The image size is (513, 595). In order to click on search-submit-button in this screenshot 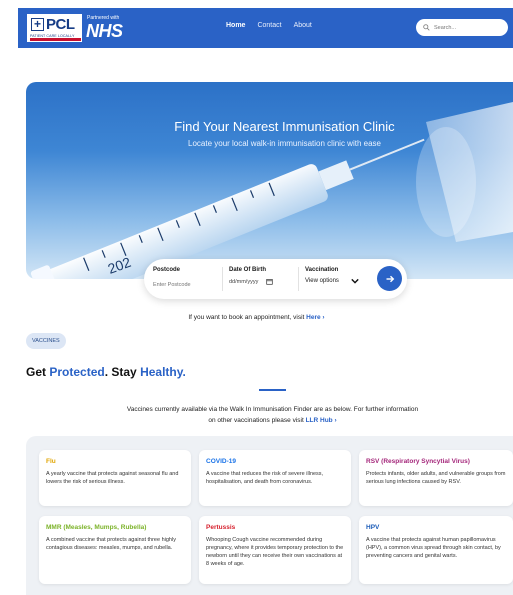, I will do `click(389, 278)`.